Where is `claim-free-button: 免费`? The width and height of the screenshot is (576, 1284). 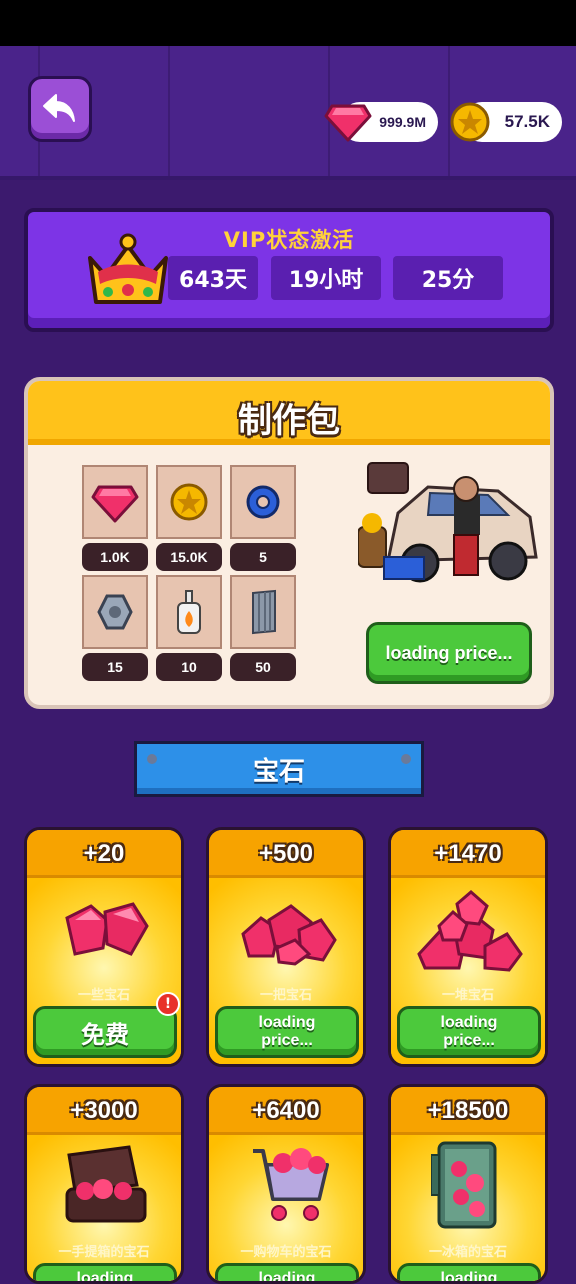
claim-free-button: 免费 is located at coordinates (105, 1032).